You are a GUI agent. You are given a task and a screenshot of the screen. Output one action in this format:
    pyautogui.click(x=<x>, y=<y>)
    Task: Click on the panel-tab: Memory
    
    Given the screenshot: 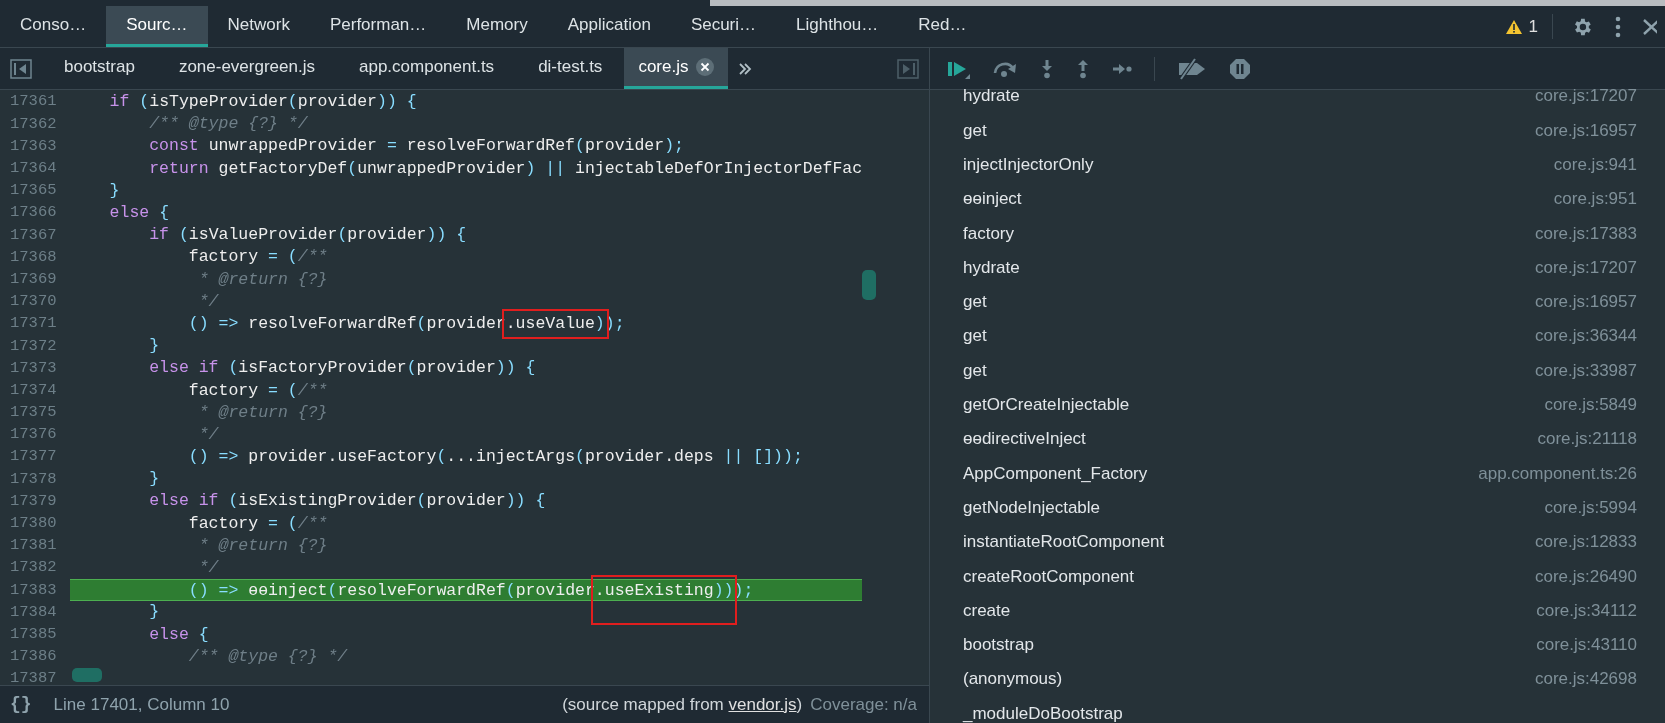 What is the action you would take?
    pyautogui.click(x=497, y=26)
    